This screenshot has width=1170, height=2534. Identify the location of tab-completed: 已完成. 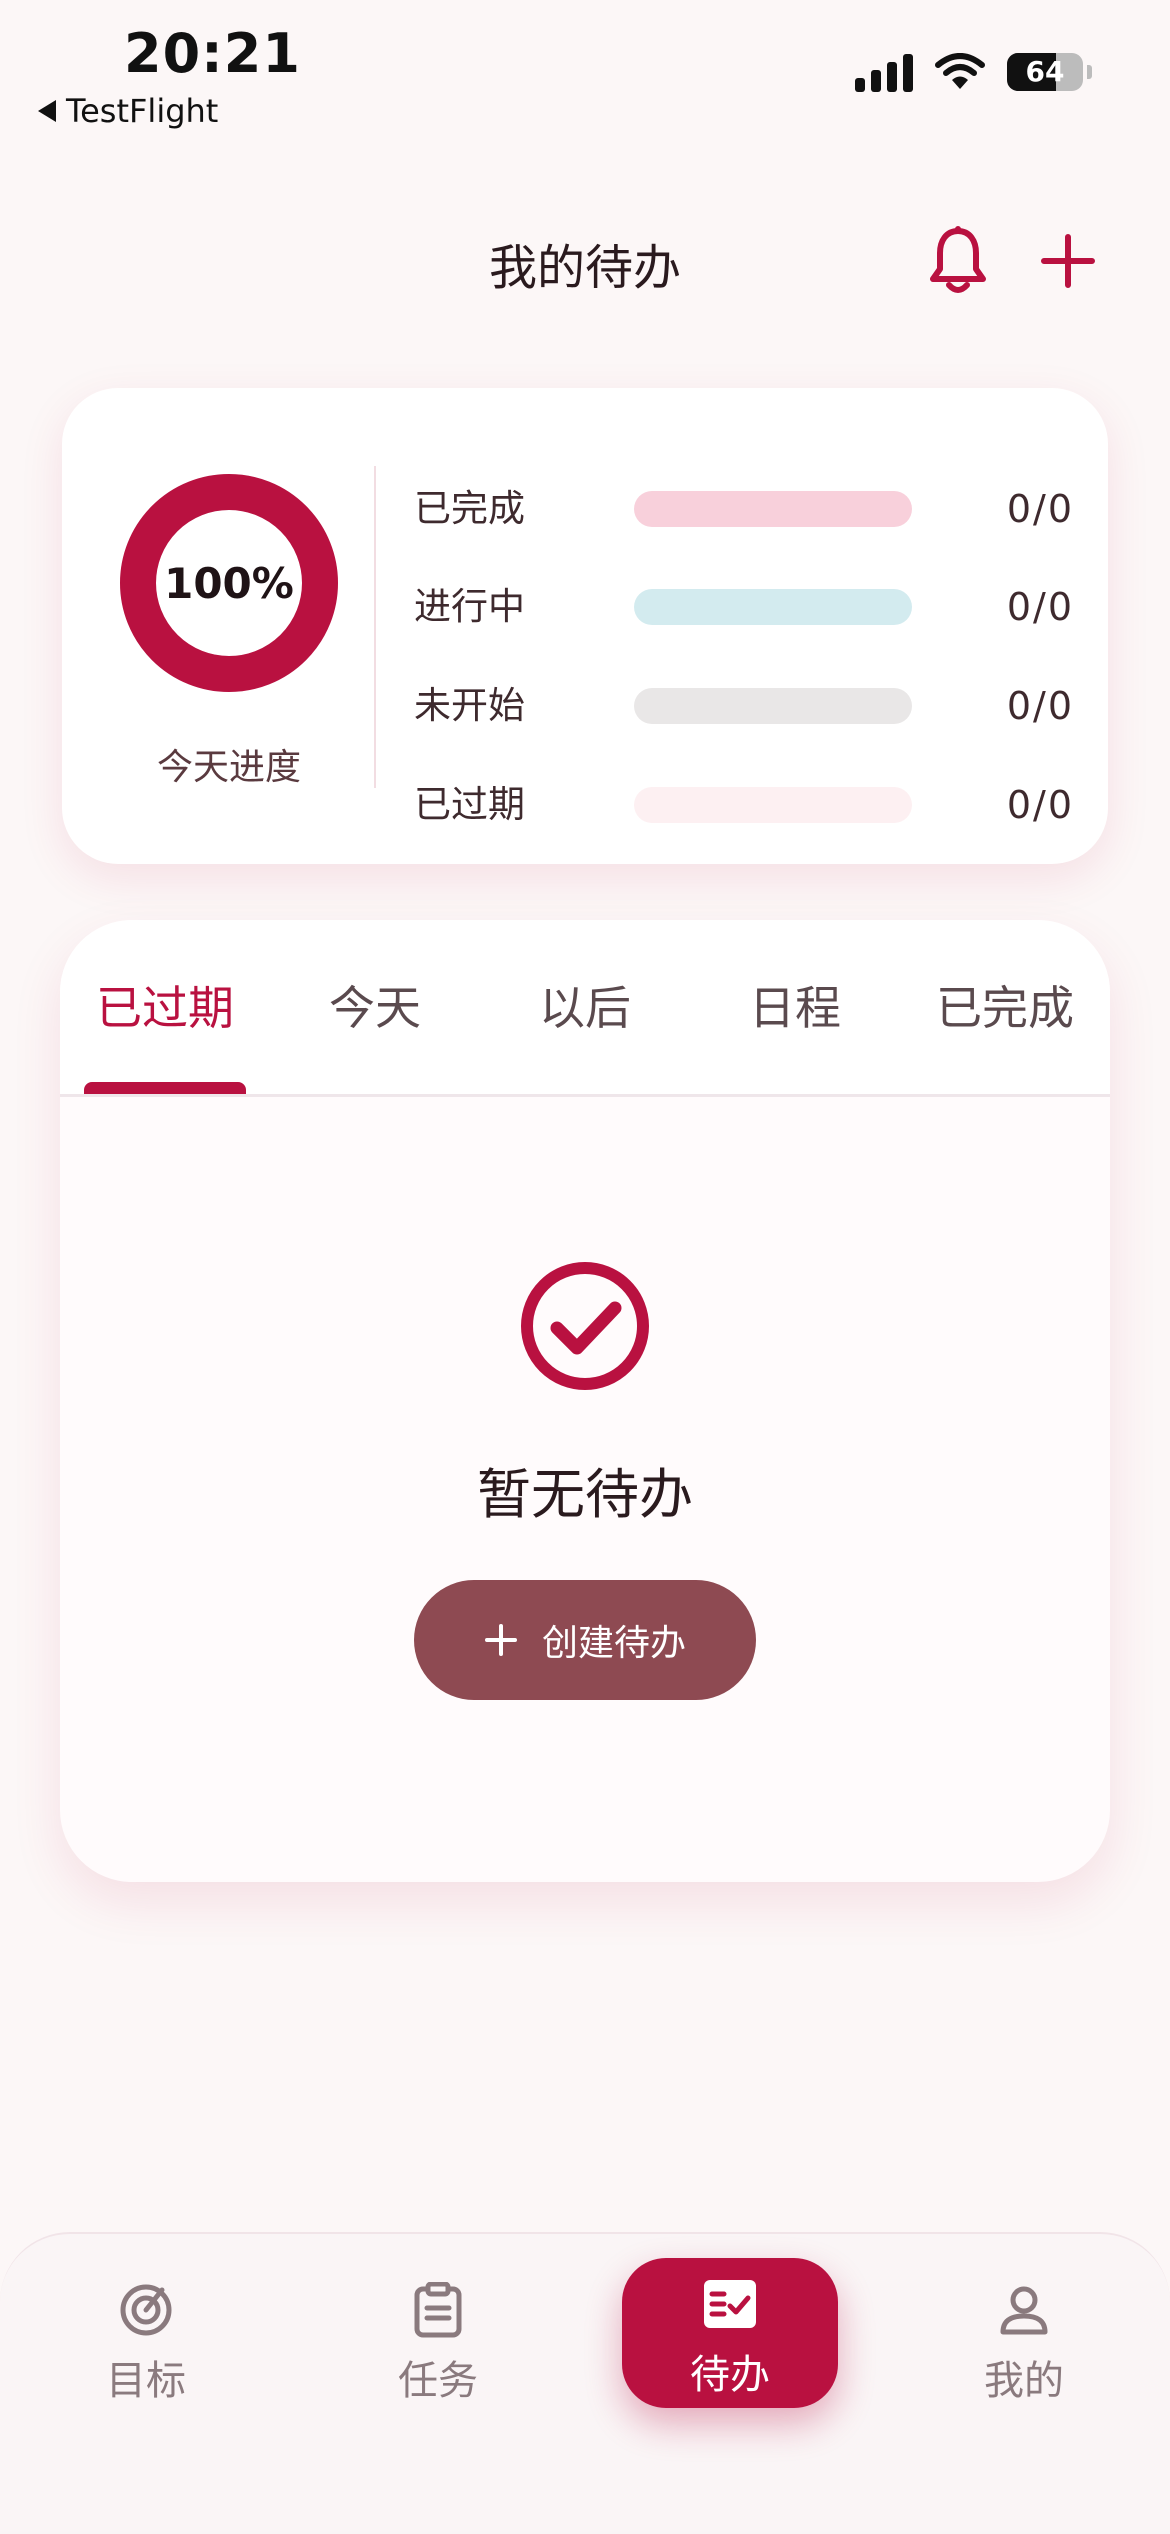
(1005, 1005).